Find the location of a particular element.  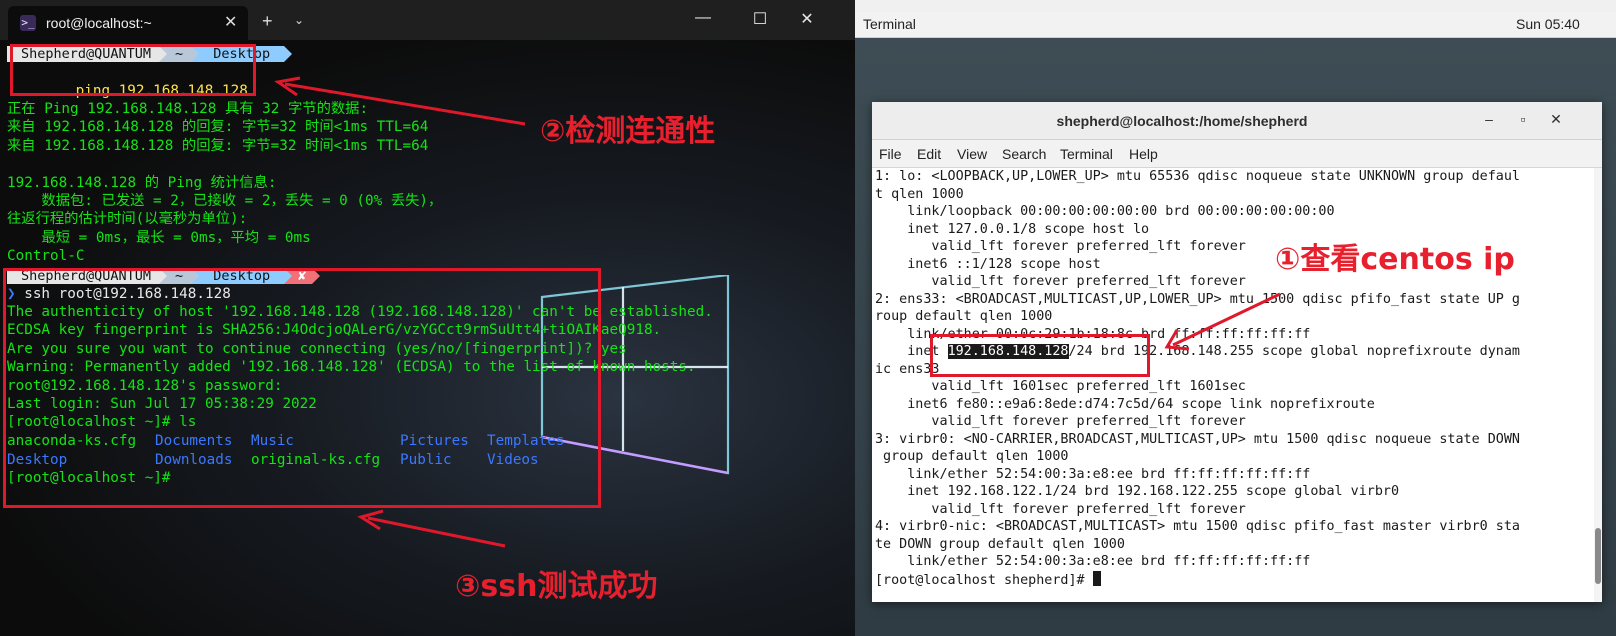

annotation-step2: ②检测连通性 is located at coordinates (628, 131).